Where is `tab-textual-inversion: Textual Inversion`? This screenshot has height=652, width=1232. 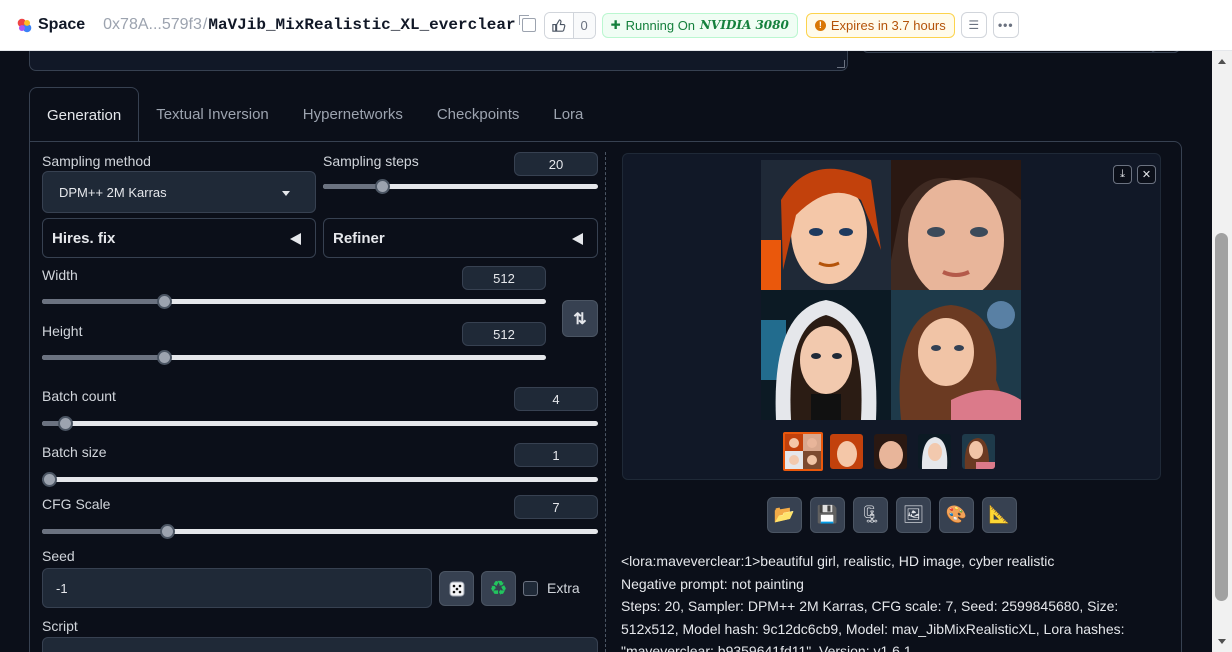
tab-textual-inversion: Textual Inversion is located at coordinates (212, 114).